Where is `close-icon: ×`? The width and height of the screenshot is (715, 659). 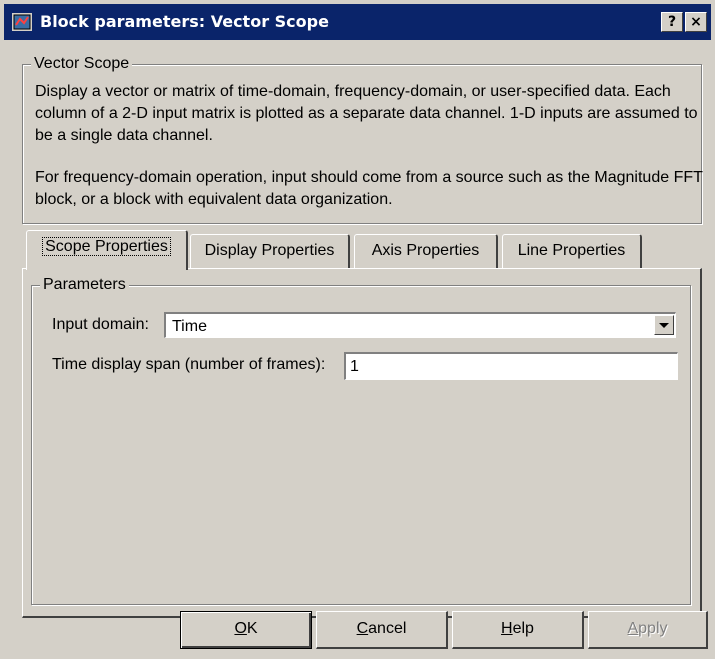 close-icon: × is located at coordinates (696, 22).